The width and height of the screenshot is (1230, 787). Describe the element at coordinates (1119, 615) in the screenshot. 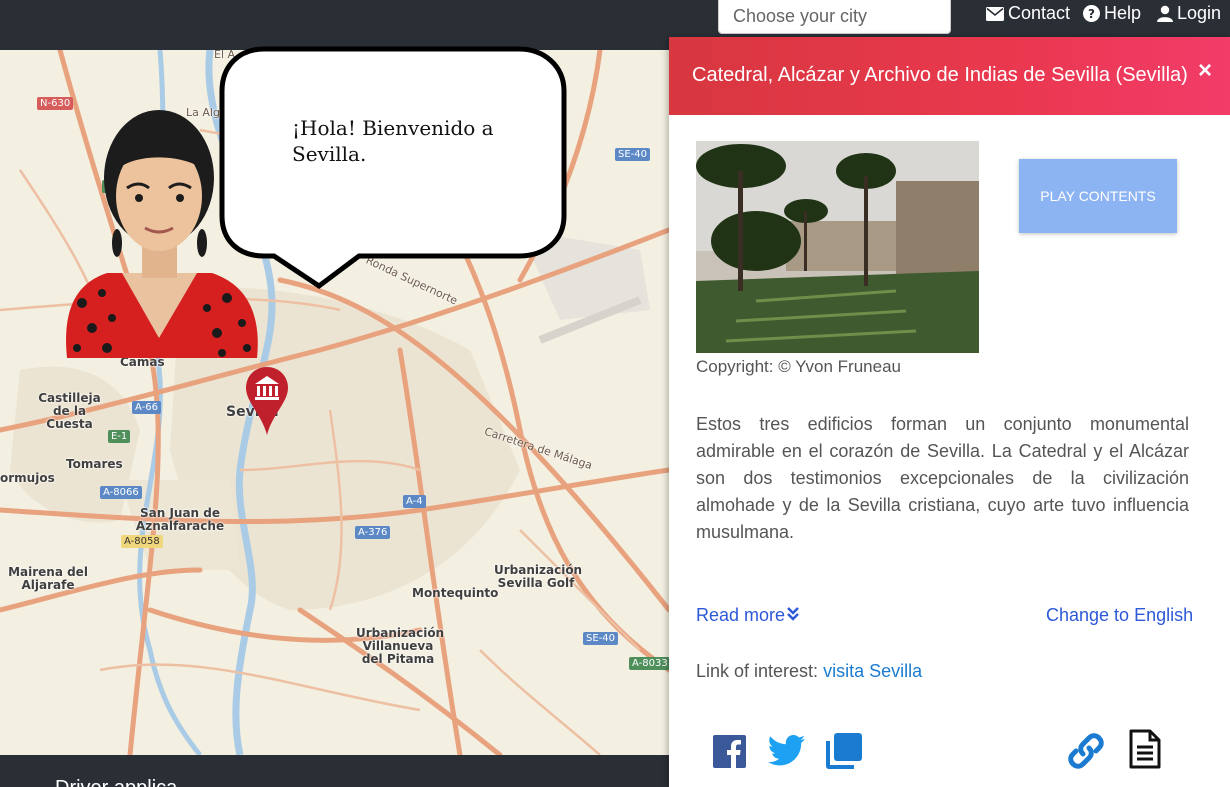

I see `change-language-link: Change to English` at that location.